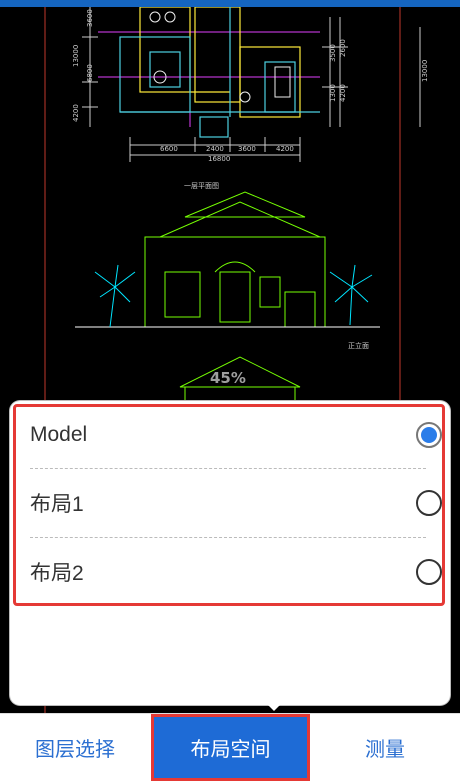 The width and height of the screenshot is (460, 781). I want to click on elevation-title-text: 正立面, so click(358, 345).